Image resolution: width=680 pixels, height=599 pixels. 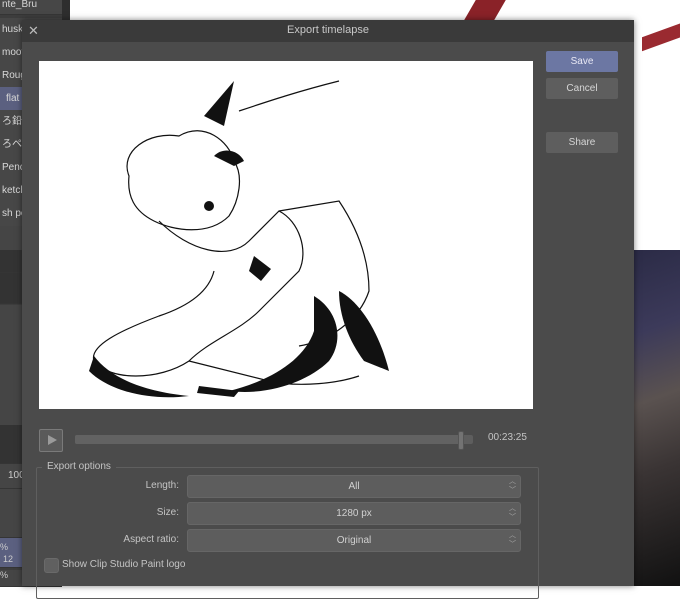 I want to click on size-value: 1280 px, so click(x=354, y=513).